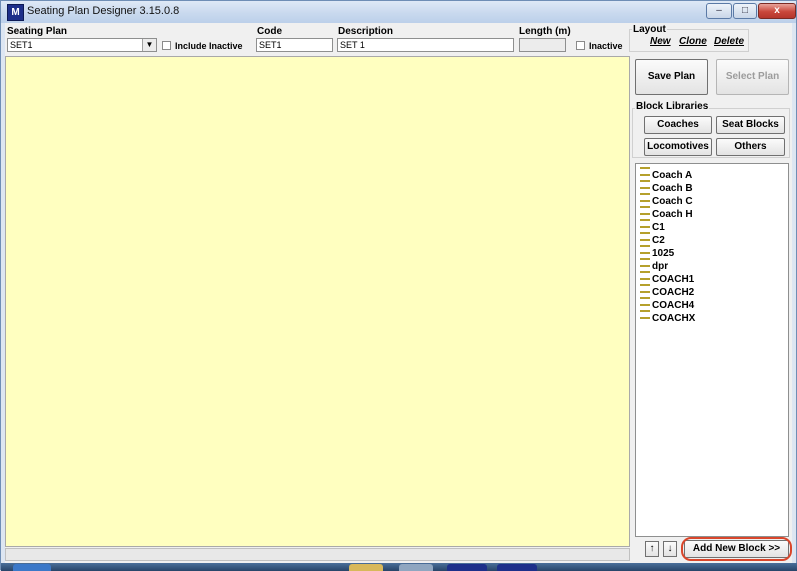 Image resolution: width=797 pixels, height=571 pixels. Describe the element at coordinates (15, 12) in the screenshot. I see `app-icon: M` at that location.